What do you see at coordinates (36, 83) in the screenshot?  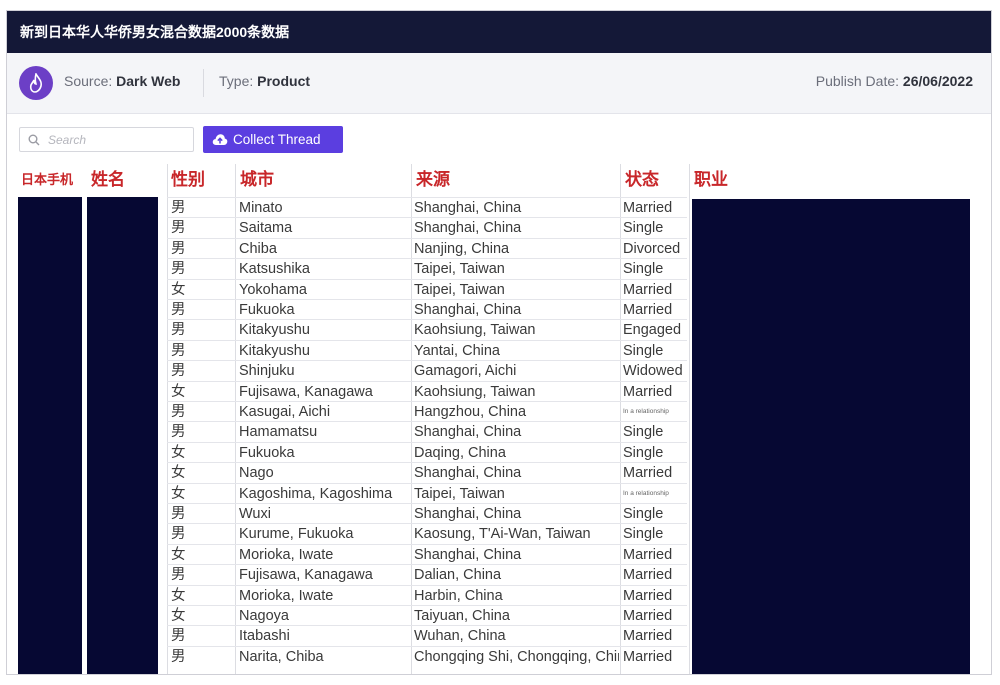 I see `flame-icon` at bounding box center [36, 83].